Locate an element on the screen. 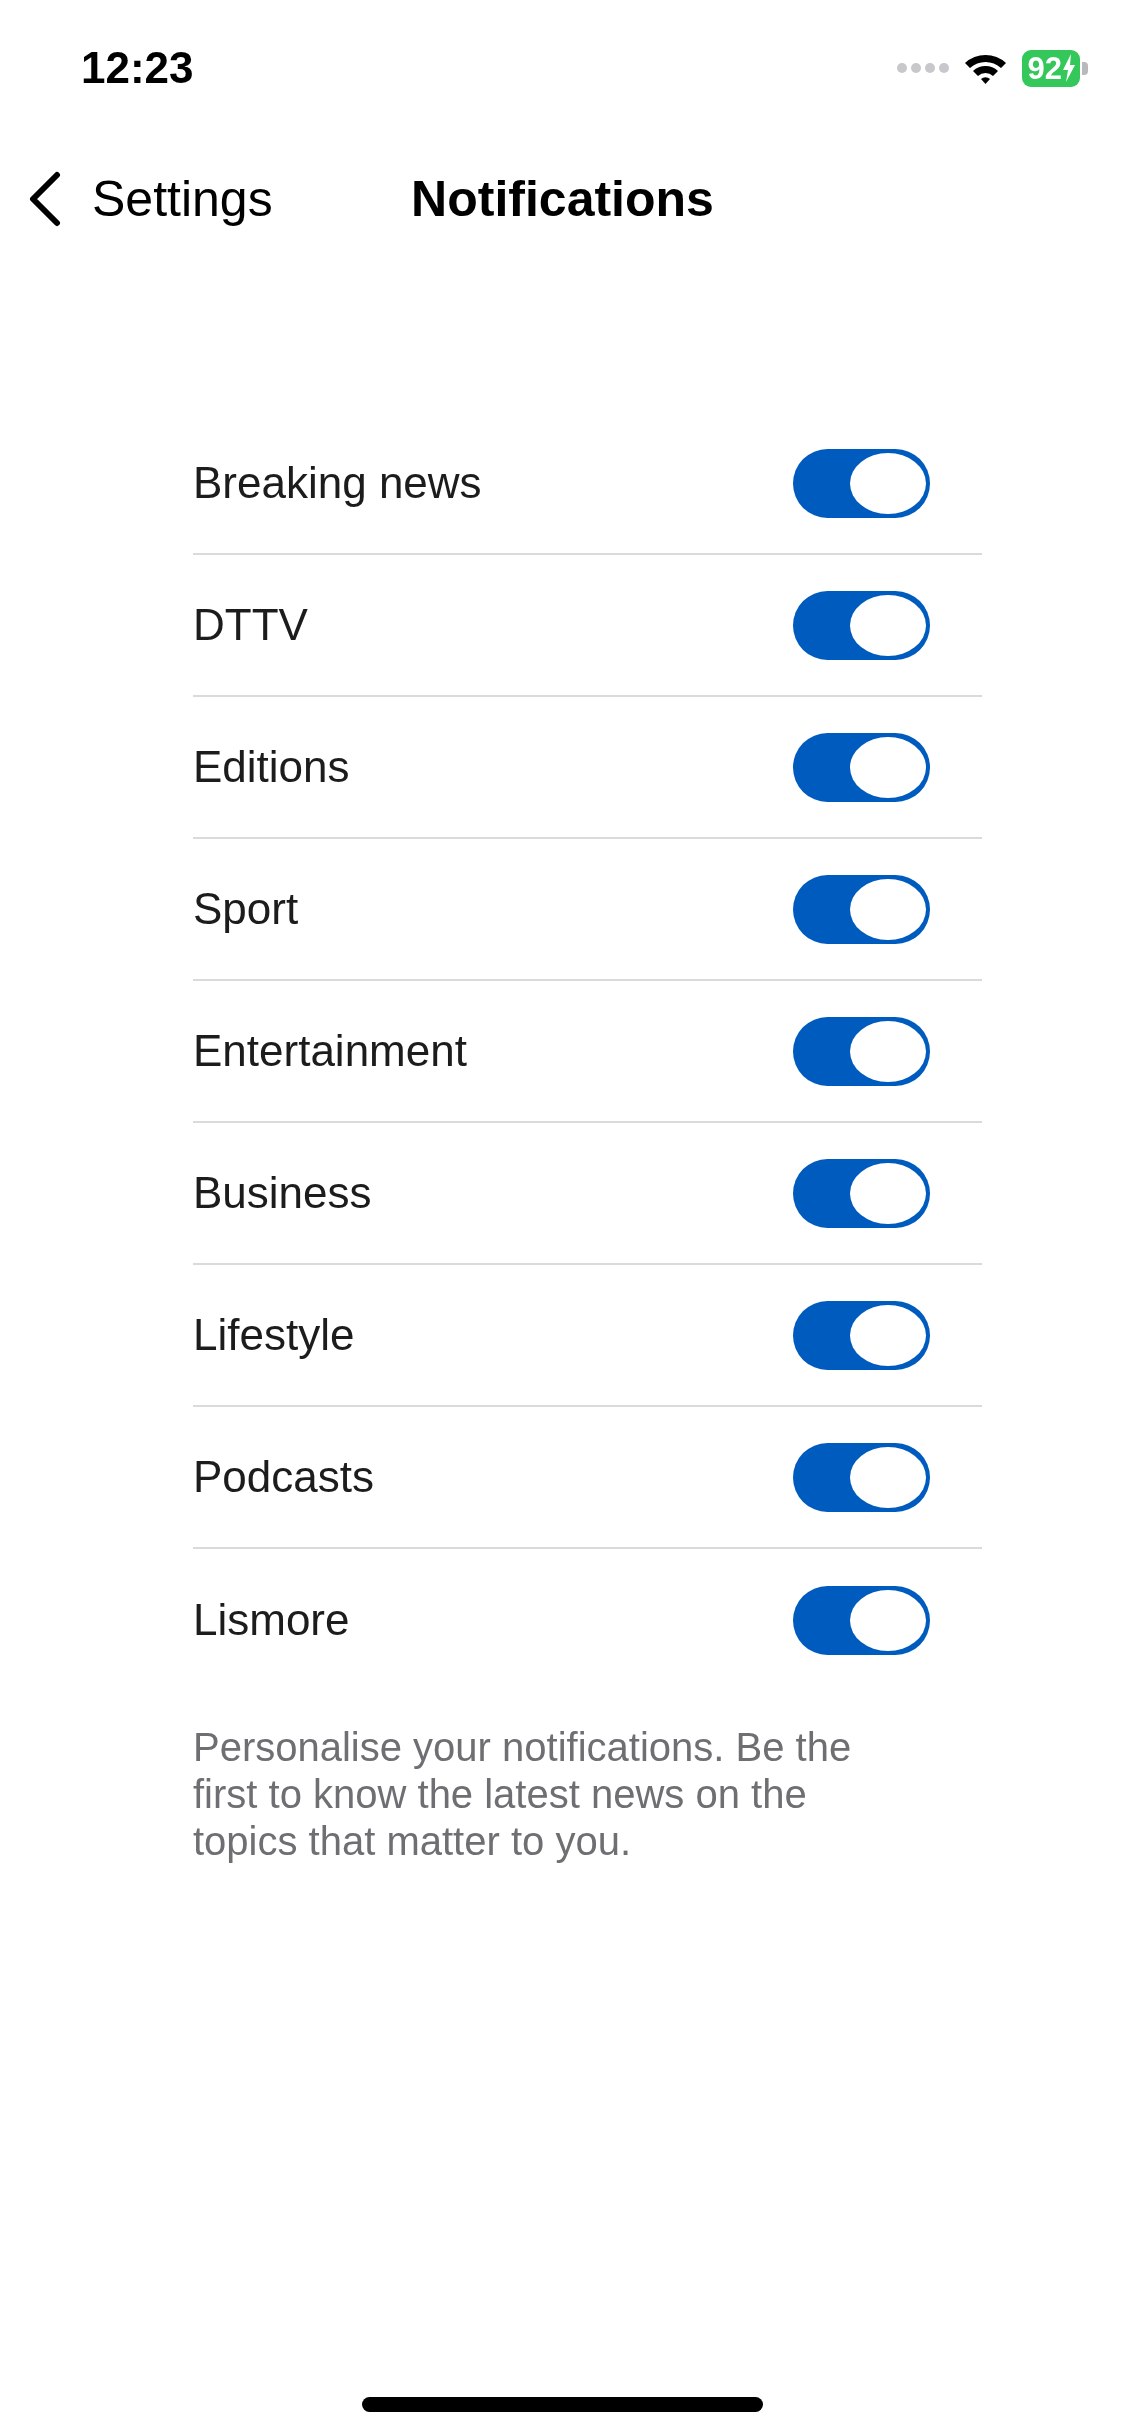  setting-label: Podcasts is located at coordinates (283, 1476).